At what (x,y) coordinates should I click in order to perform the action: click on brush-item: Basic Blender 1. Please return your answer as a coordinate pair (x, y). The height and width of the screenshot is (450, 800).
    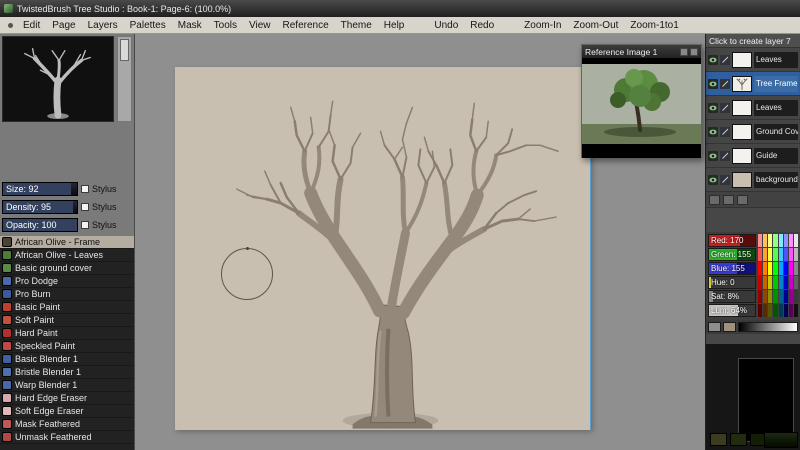
    Looking at the image, I should click on (67, 359).